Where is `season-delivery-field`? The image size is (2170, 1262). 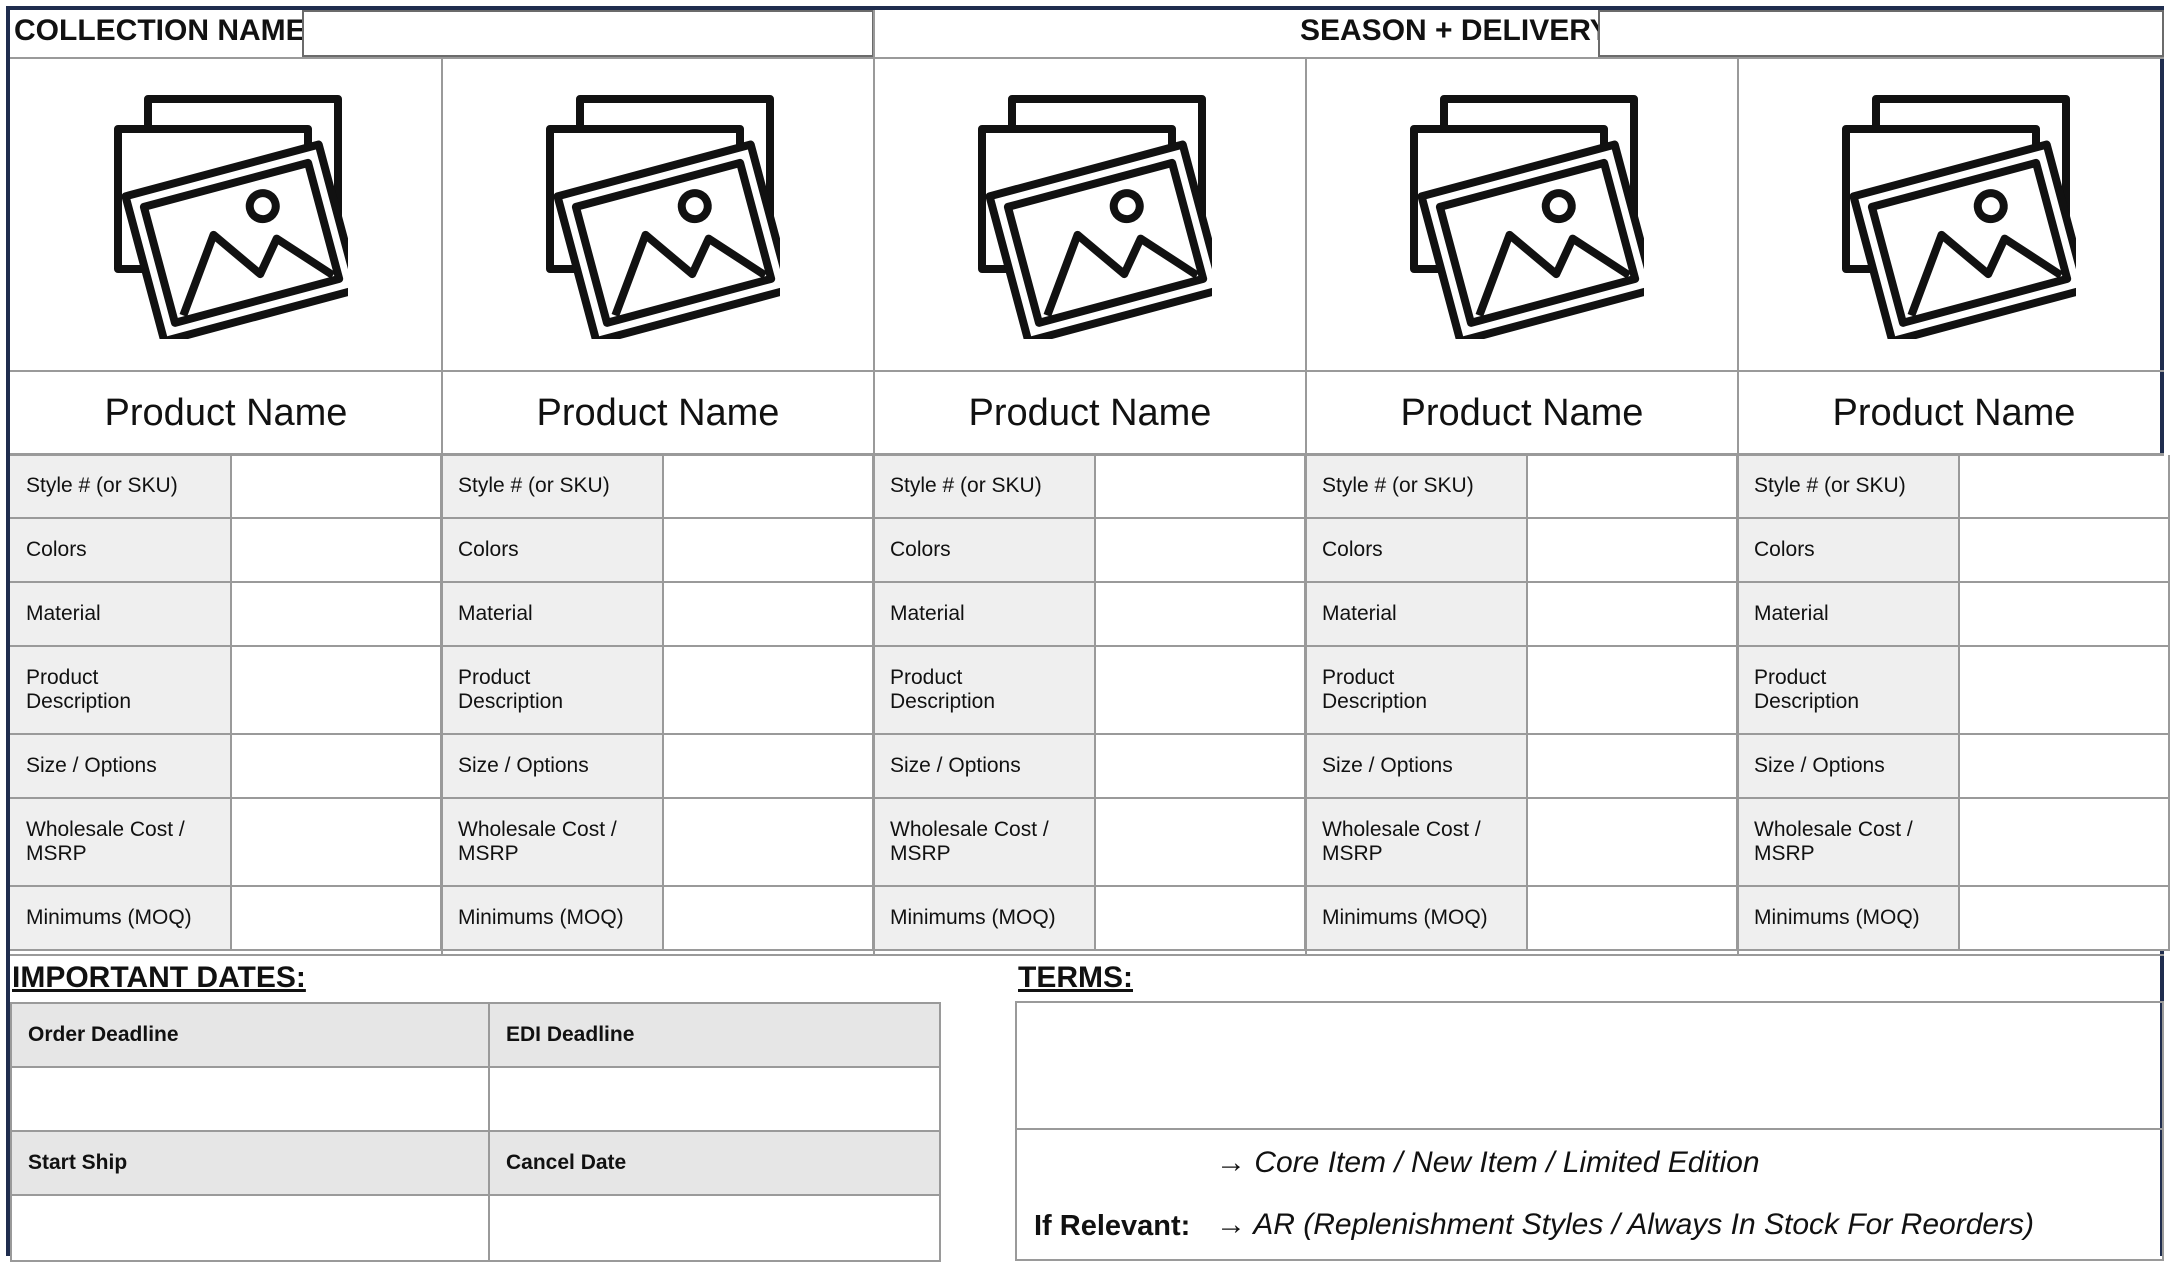
season-delivery-field is located at coordinates (1881, 33).